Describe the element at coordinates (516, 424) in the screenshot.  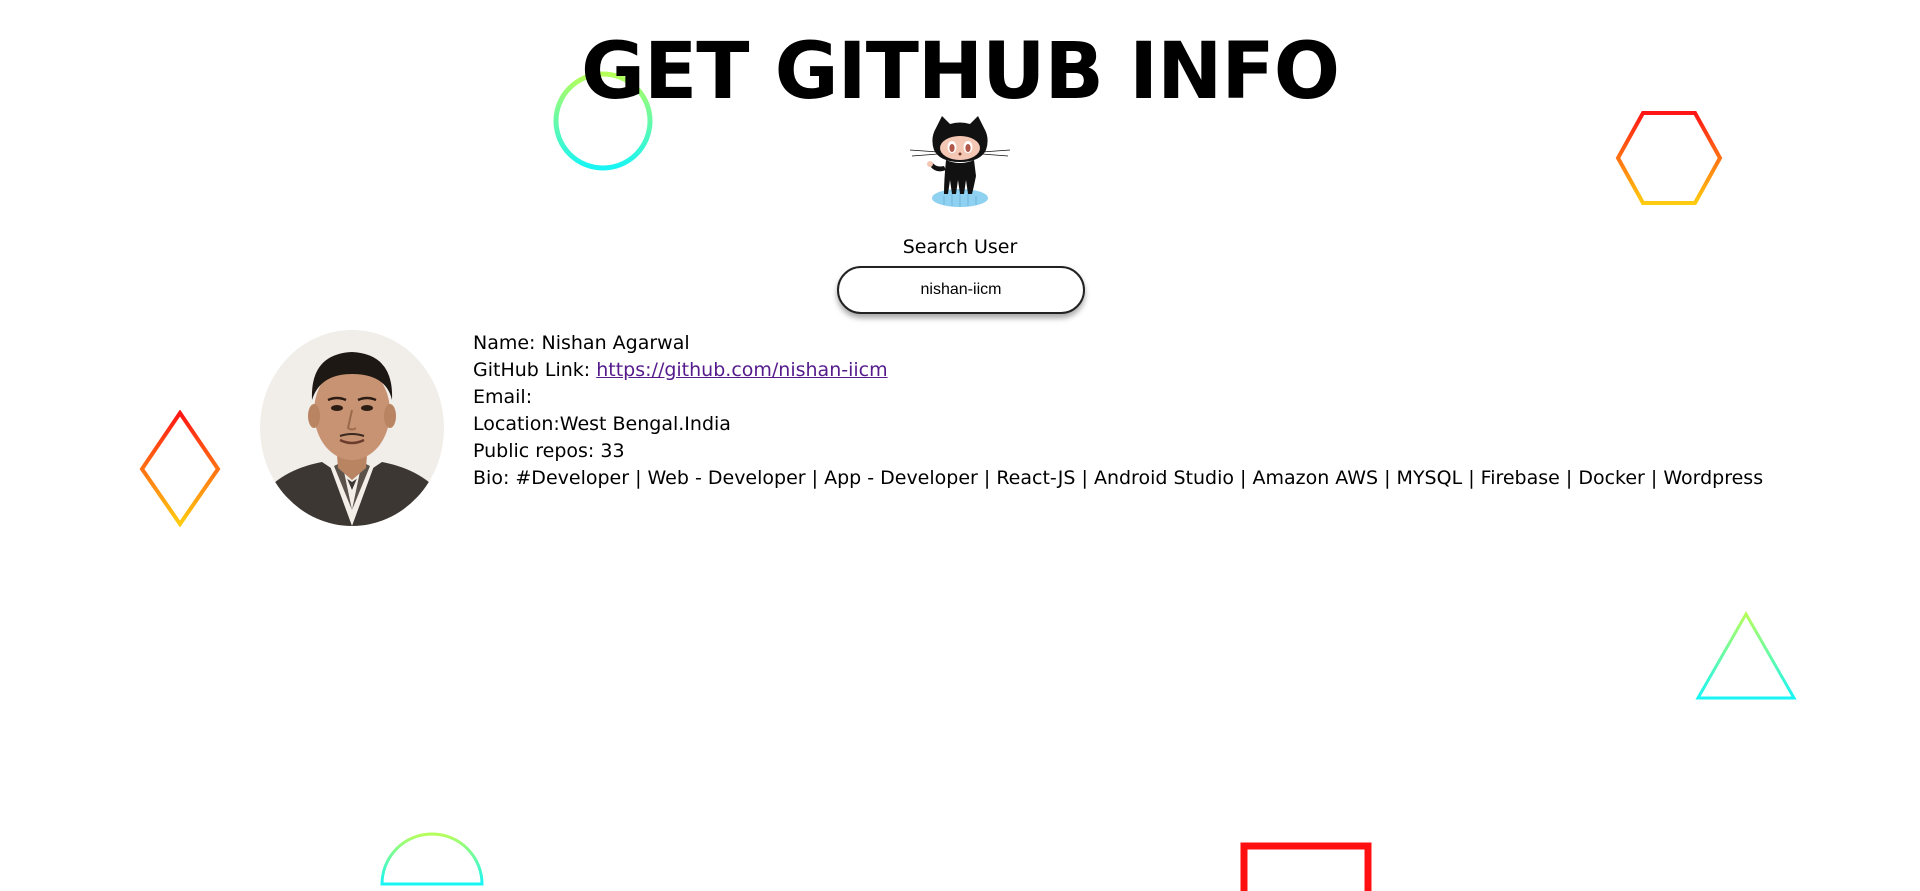
I see `location-label: Location:` at that location.